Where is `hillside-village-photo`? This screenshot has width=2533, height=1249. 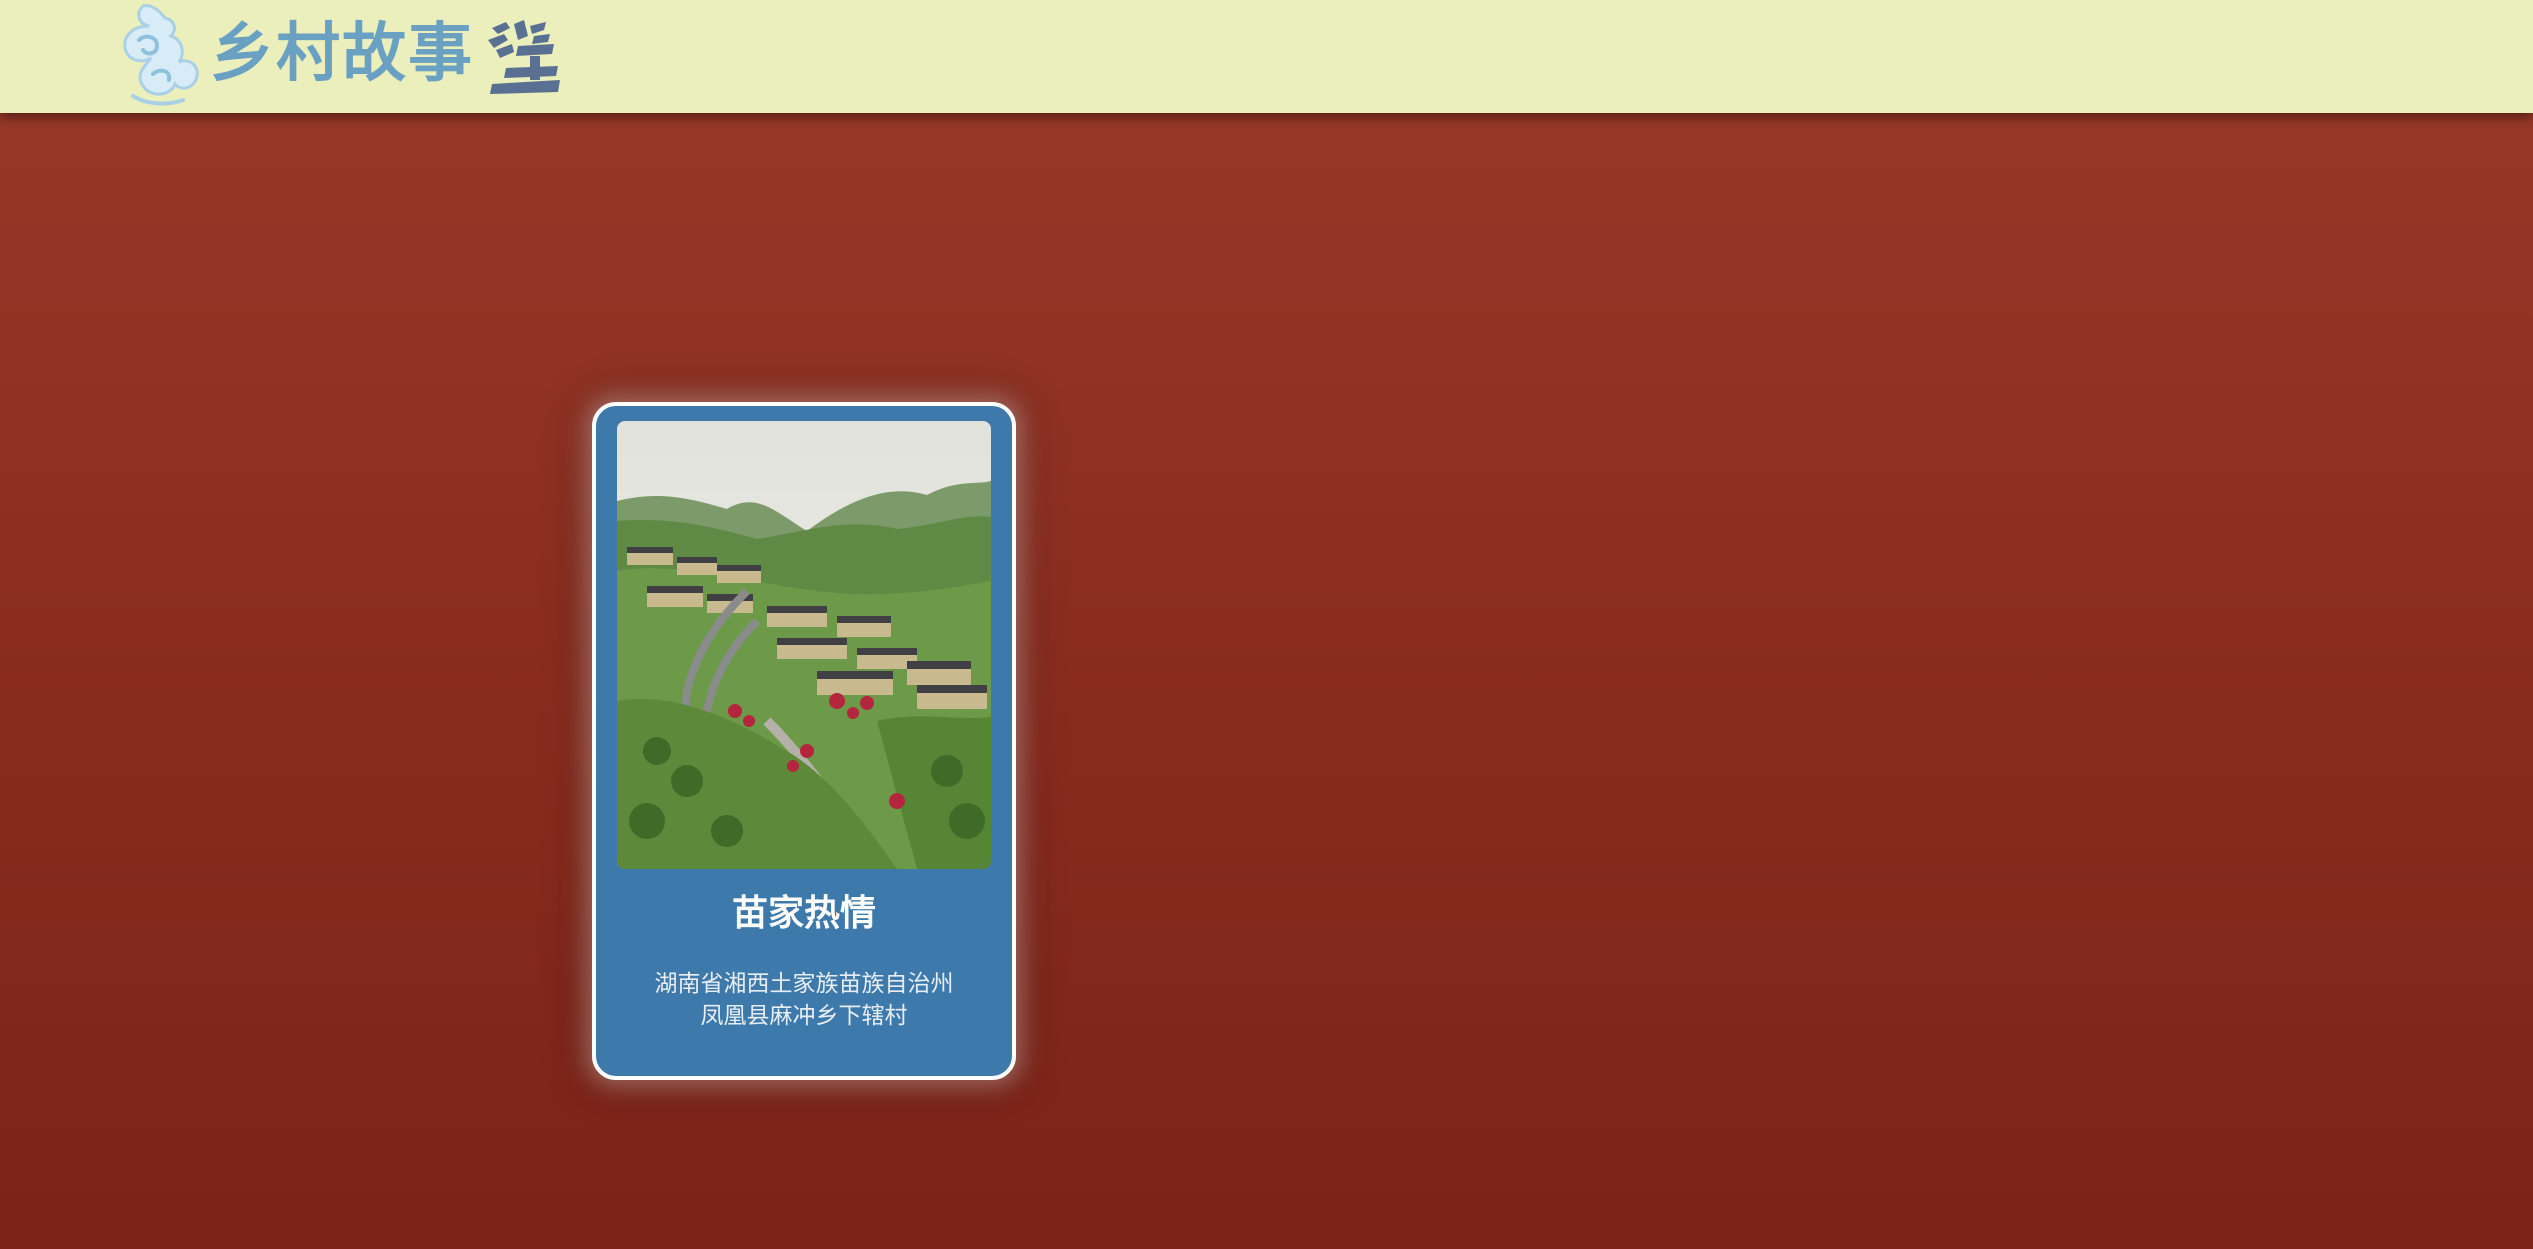
hillside-village-photo is located at coordinates (804, 645).